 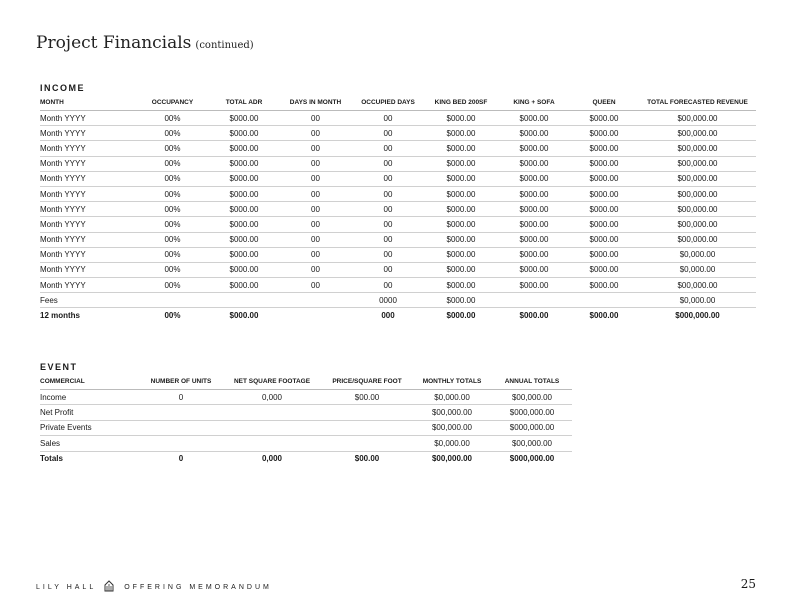 What do you see at coordinates (452, 459) in the screenshot?
I see `event-total-cell: $00,000.00` at bounding box center [452, 459].